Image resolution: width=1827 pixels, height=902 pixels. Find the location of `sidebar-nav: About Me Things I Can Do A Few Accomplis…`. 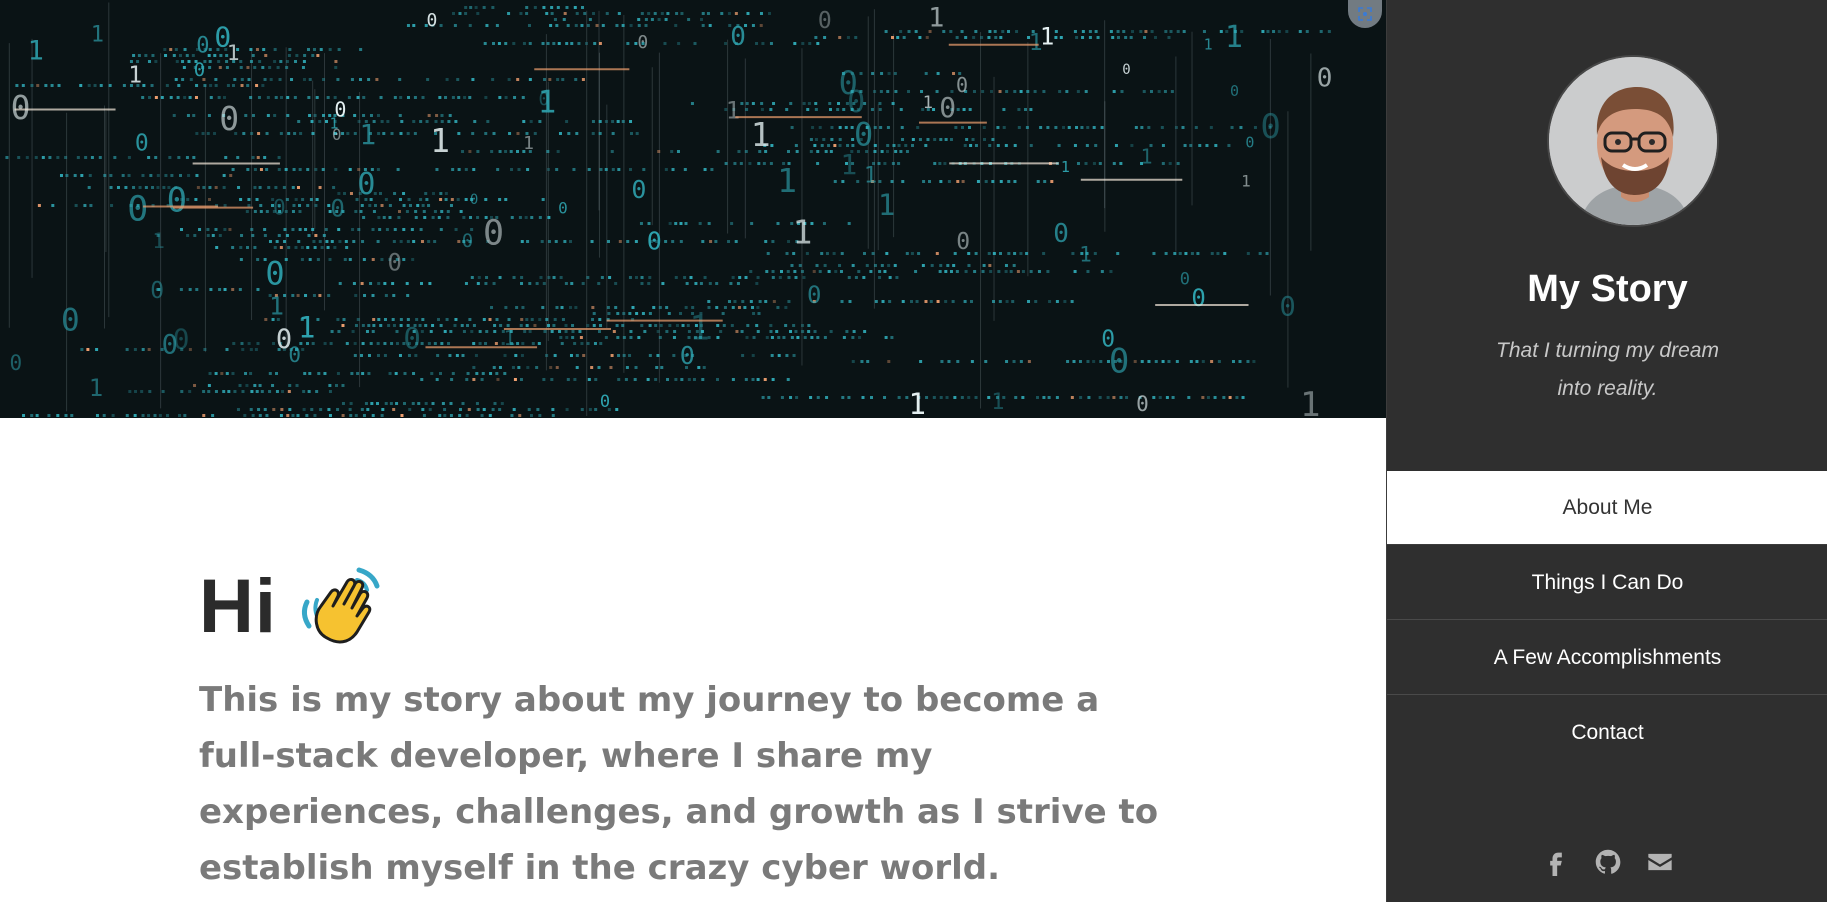

sidebar-nav: About Me Things I Can Do A Few Accomplis… is located at coordinates (1607, 620).